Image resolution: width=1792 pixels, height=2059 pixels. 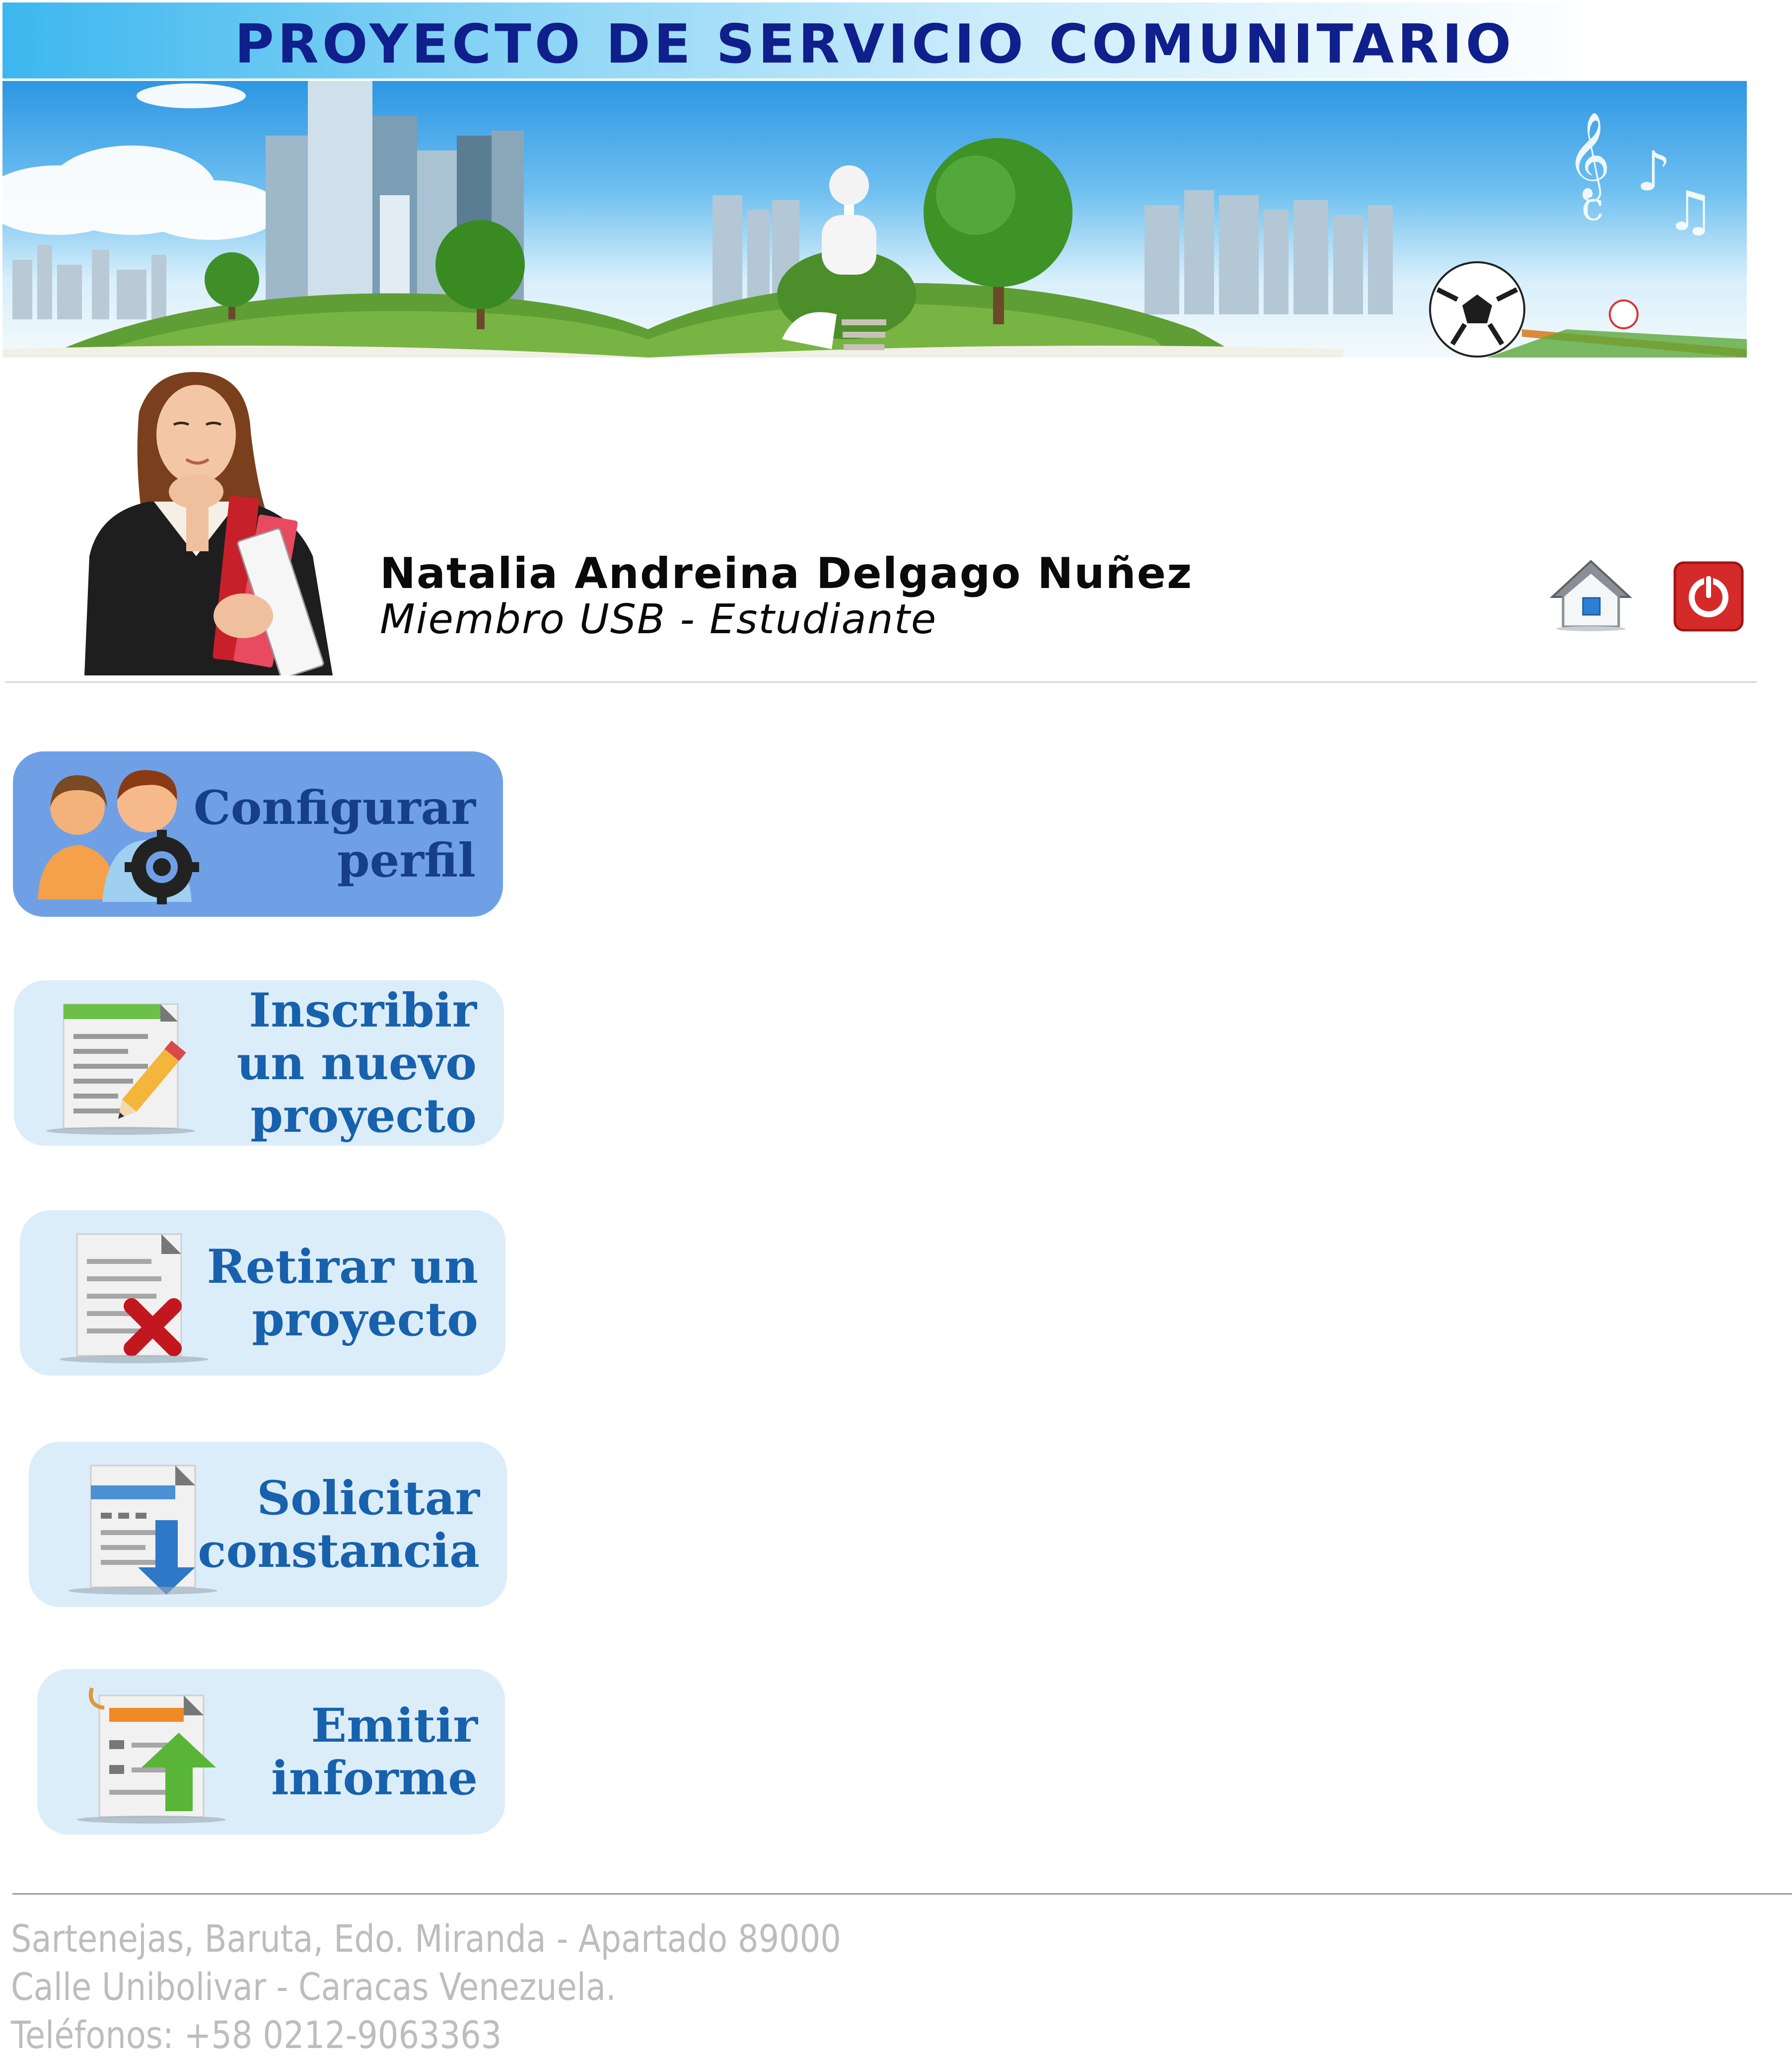 What do you see at coordinates (881, 682) in the screenshot?
I see `header-divider` at bounding box center [881, 682].